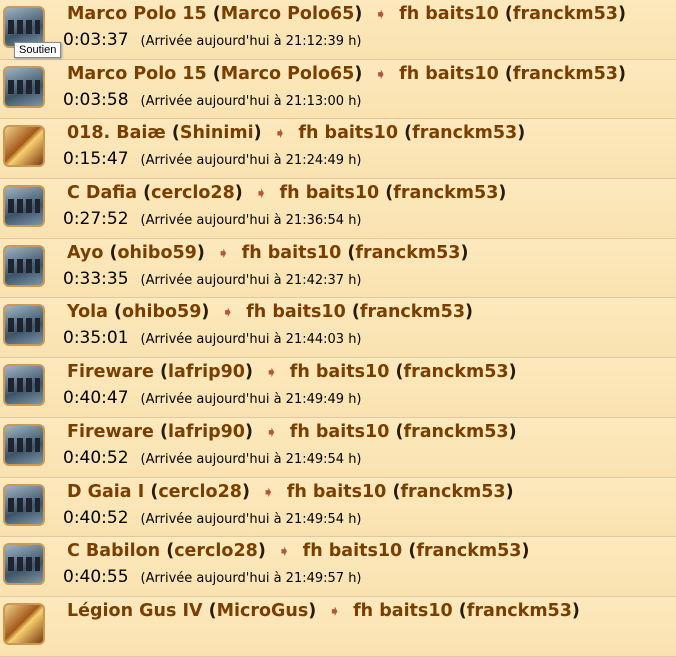 This screenshot has width=676, height=657. What do you see at coordinates (251, 280) in the screenshot?
I see `arrival-time: (Arrivée aujourd'hui à 21:42:37 h)` at bounding box center [251, 280].